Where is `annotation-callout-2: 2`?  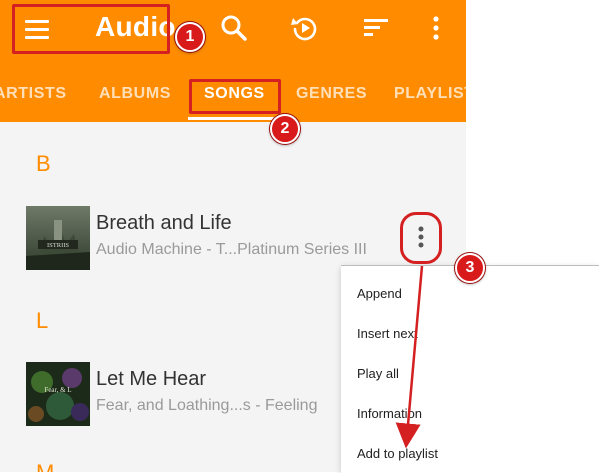 annotation-callout-2: 2 is located at coordinates (285, 129).